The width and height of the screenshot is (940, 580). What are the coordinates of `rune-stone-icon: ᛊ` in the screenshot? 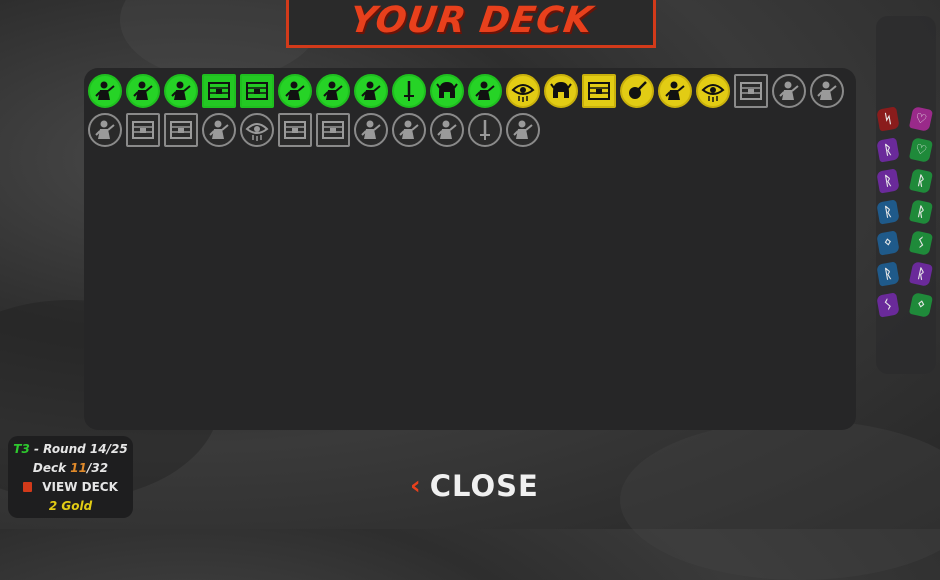 It's located at (888, 305).